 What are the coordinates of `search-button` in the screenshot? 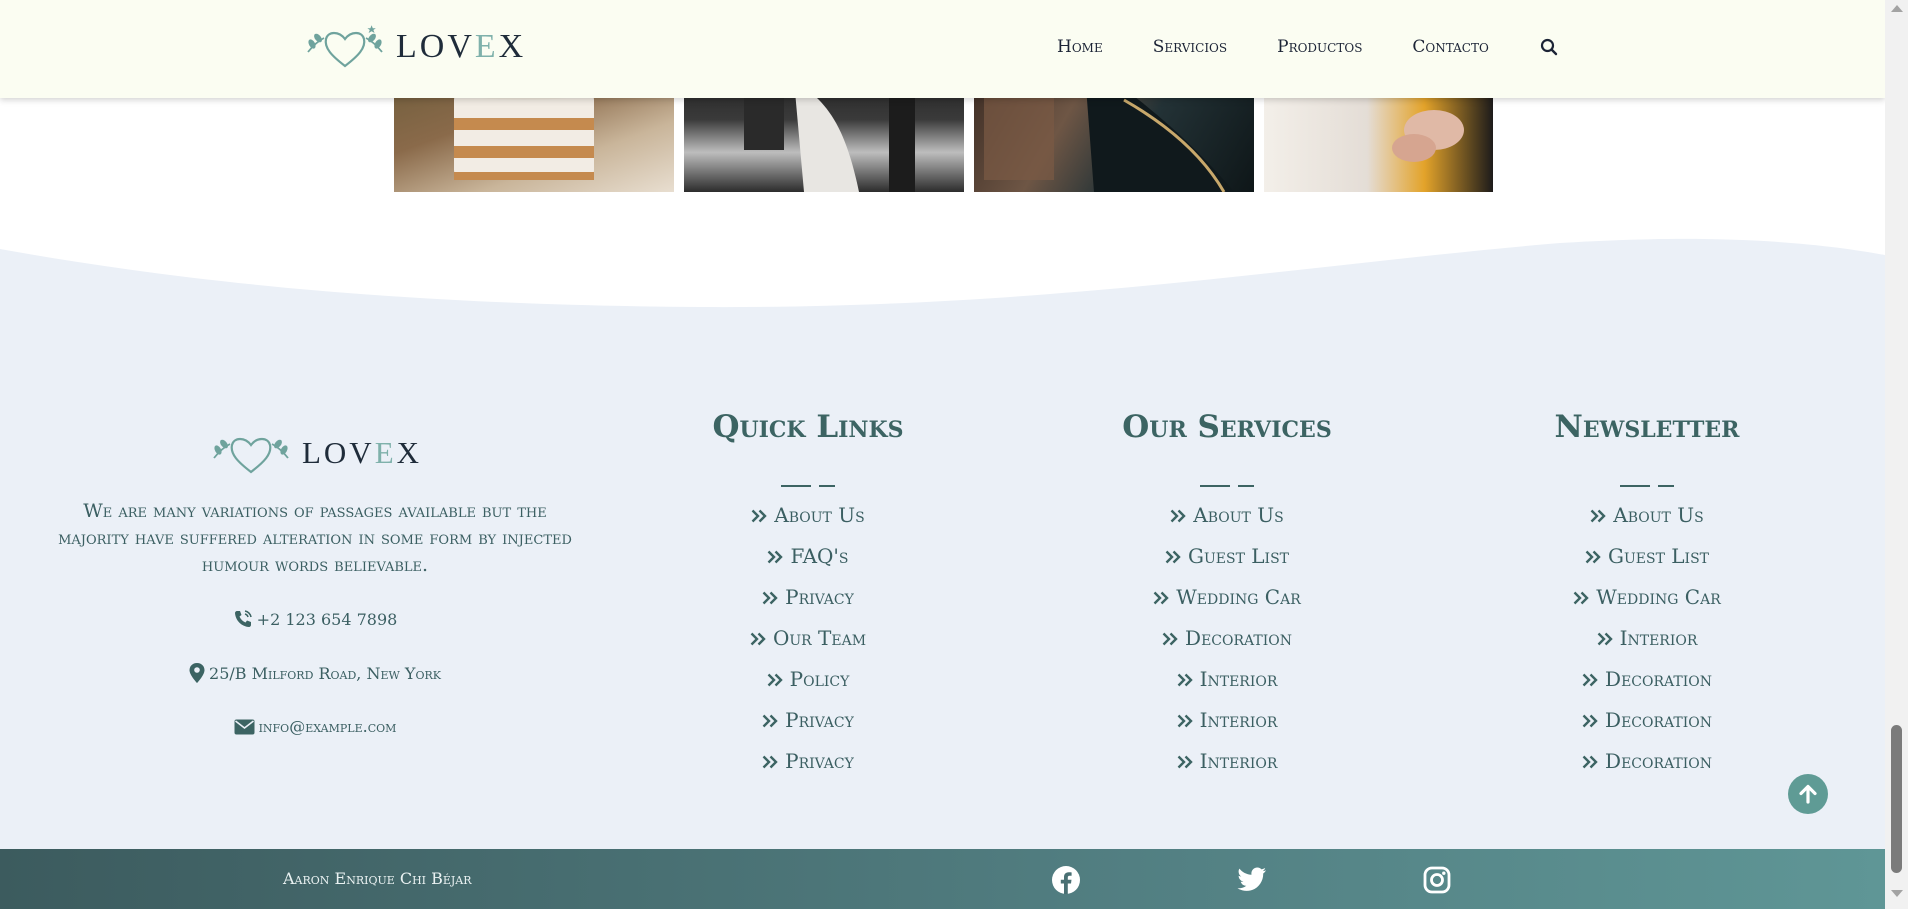 It's located at (1549, 47).